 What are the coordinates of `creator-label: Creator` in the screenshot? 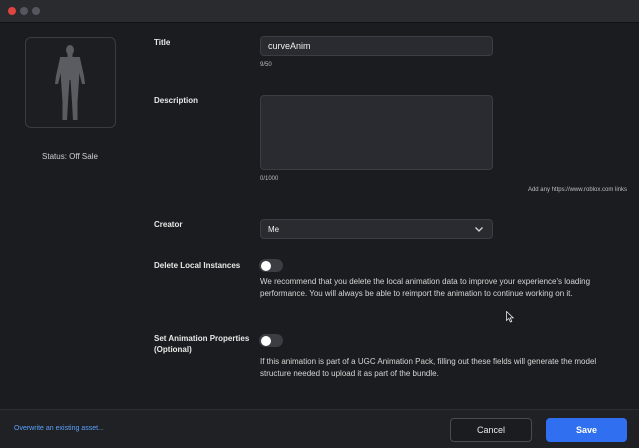 It's located at (168, 224).